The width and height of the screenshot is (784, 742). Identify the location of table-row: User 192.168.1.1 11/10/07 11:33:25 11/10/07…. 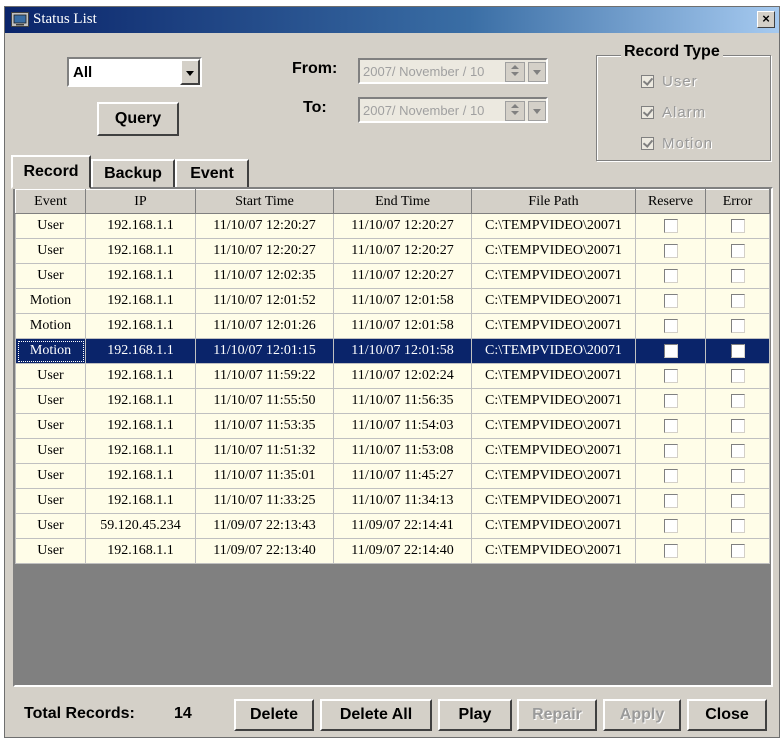
(392, 501).